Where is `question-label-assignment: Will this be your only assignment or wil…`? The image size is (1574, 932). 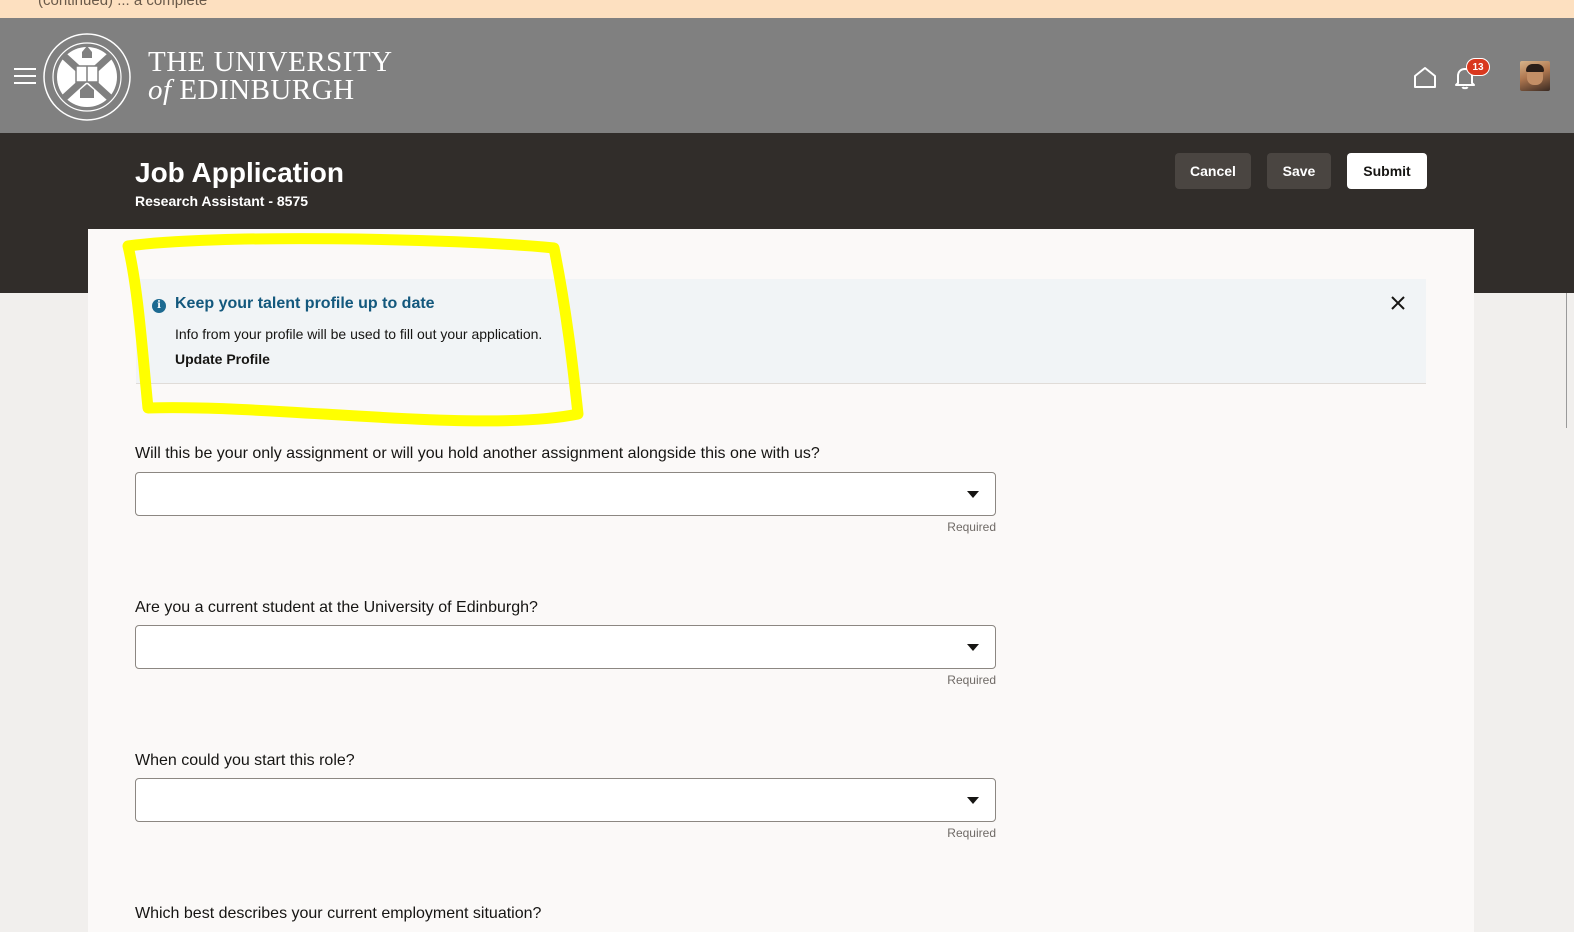
question-label-assignment: Will this be your only assignment or wil… is located at coordinates (477, 453).